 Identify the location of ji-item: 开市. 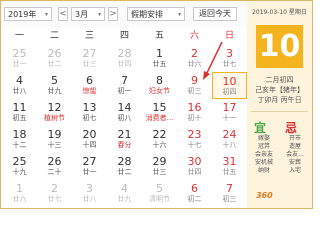
(294, 138).